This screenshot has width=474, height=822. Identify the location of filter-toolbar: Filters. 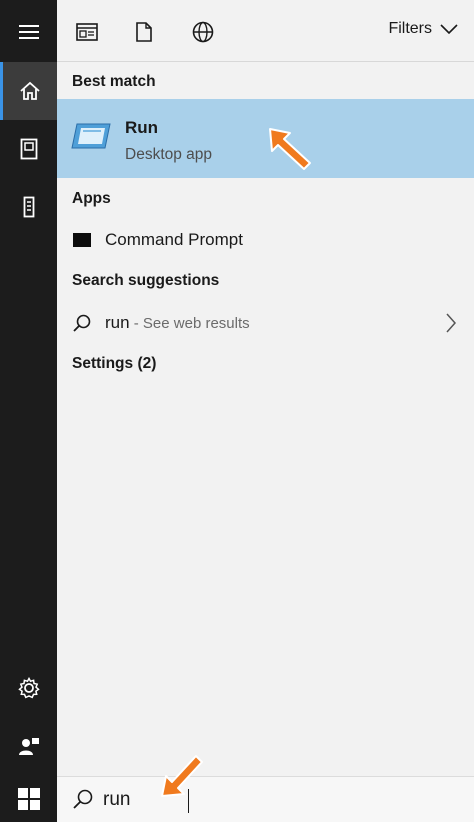
(265, 31).